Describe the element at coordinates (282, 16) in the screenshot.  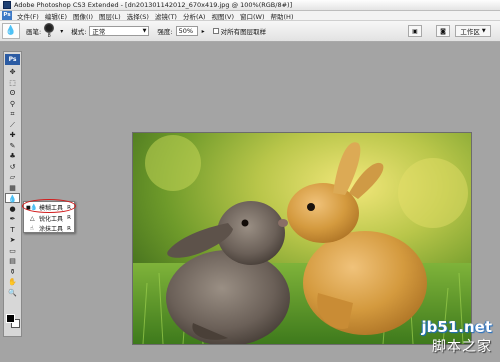
I see `menu-help: 帮助(H)` at that location.